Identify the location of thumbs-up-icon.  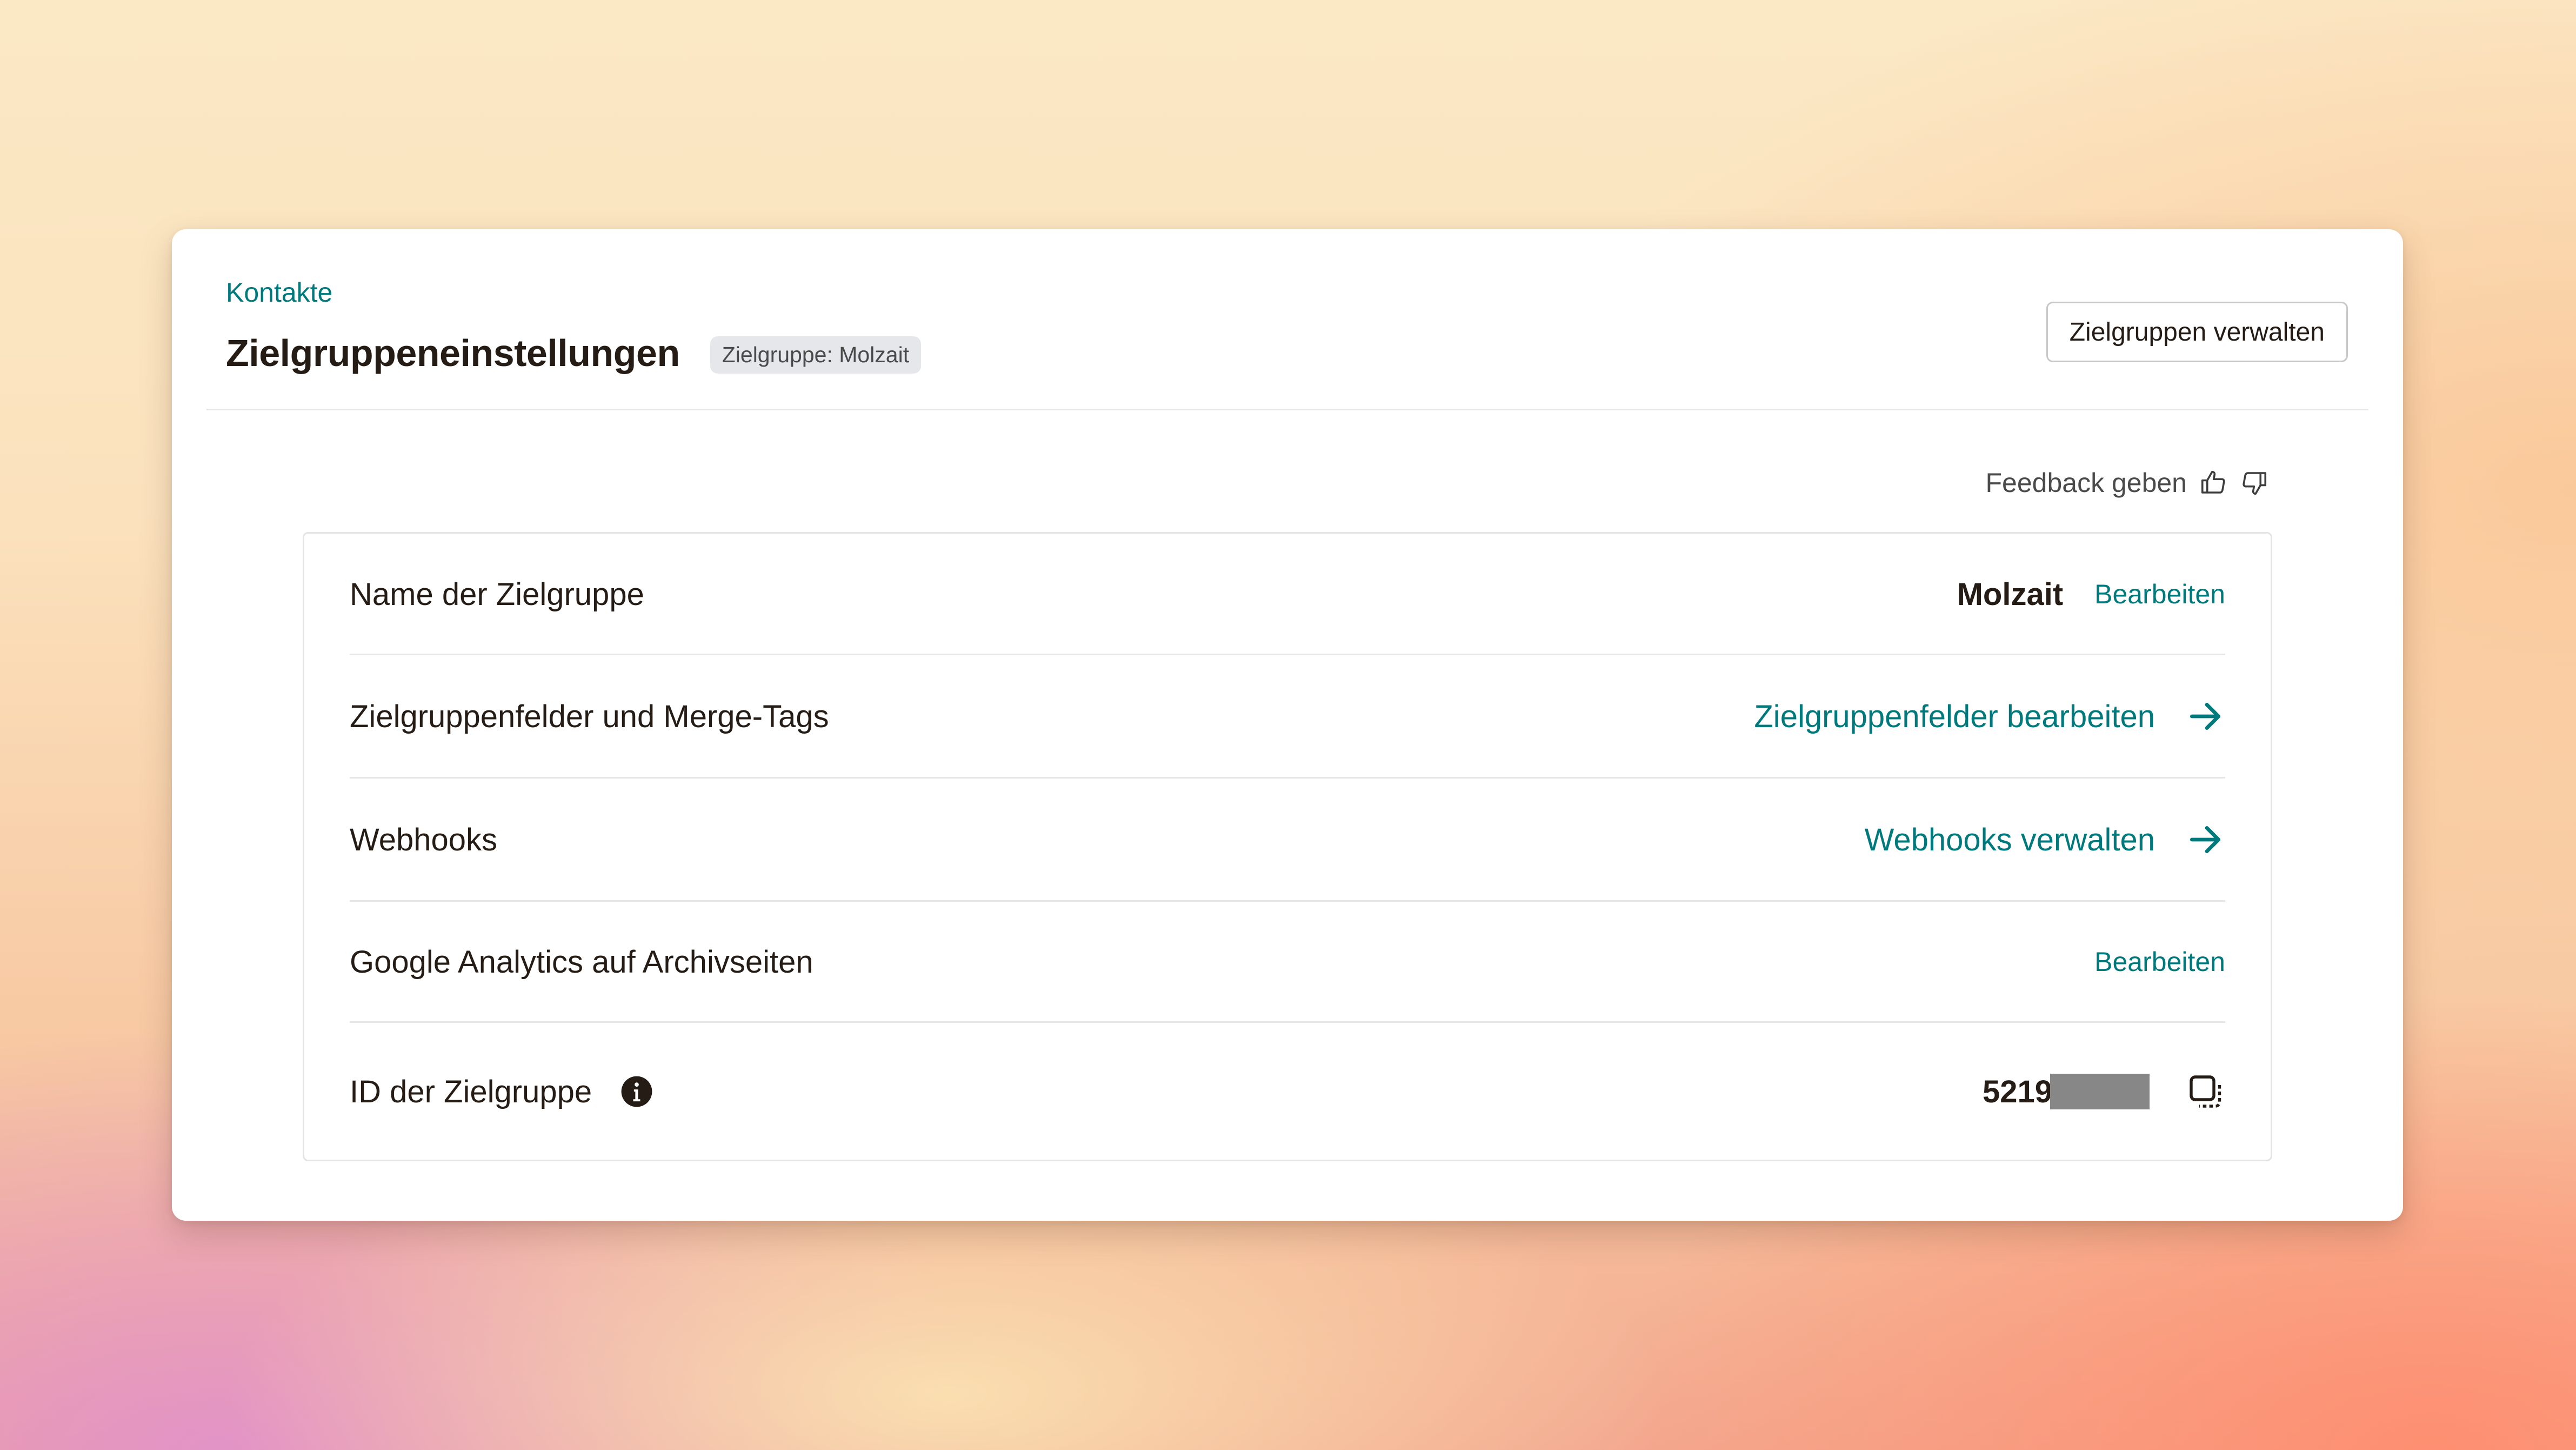
(2213, 482).